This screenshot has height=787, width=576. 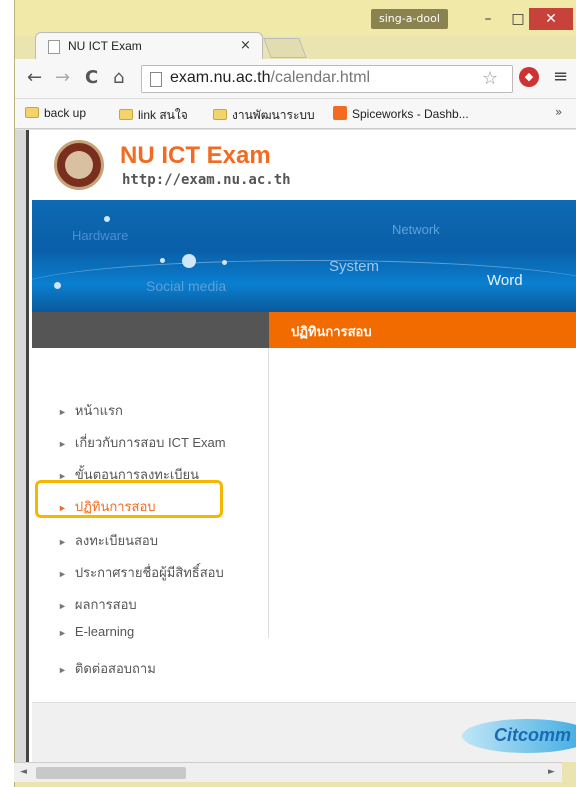 I want to click on bookmark-dev: งานพัฒนาระบบ, so click(x=264, y=115).